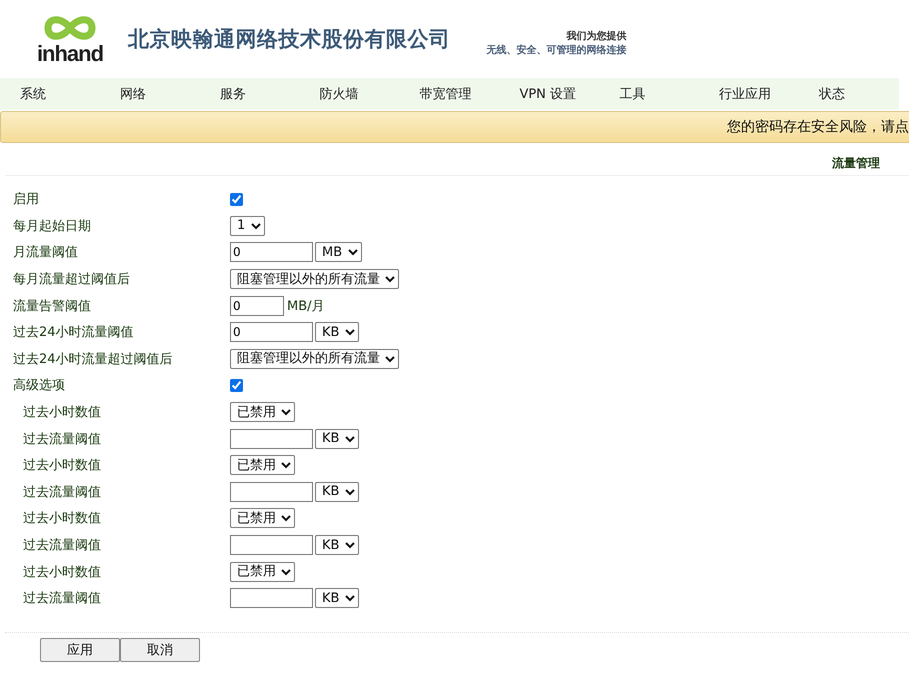 Image resolution: width=909 pixels, height=678 pixels. What do you see at coordinates (649, 94) in the screenshot?
I see `nav-menu-item: 工具` at bounding box center [649, 94].